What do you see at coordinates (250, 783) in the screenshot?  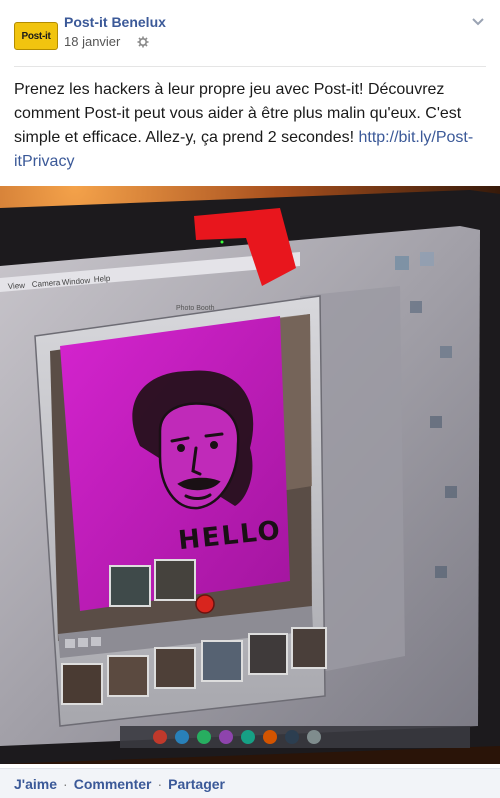 I see `post-actions: J'aime · Commenter · Partager` at bounding box center [250, 783].